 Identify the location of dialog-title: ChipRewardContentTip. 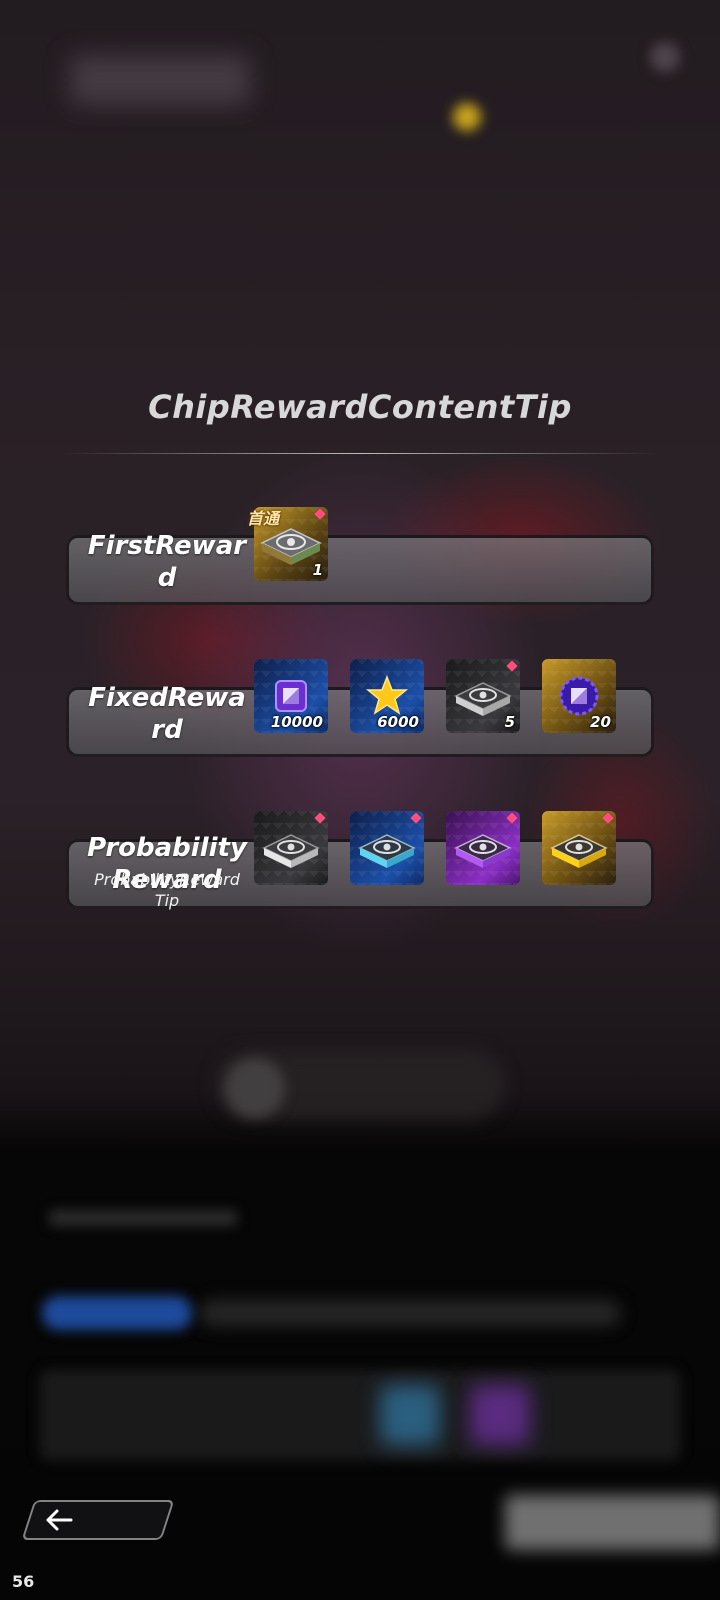
(360, 407).